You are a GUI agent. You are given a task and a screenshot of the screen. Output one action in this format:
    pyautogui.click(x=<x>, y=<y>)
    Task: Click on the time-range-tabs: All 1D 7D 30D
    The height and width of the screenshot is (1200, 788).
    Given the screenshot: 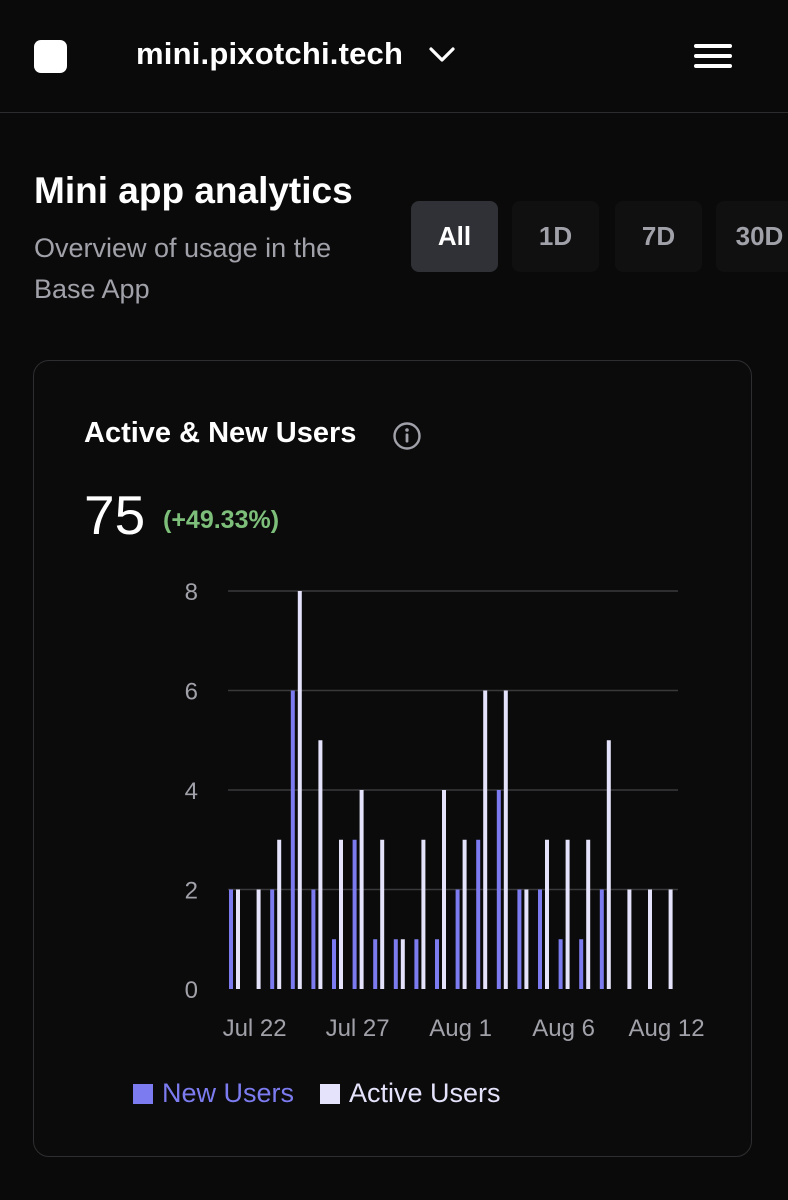 What is the action you would take?
    pyautogui.click(x=599, y=236)
    